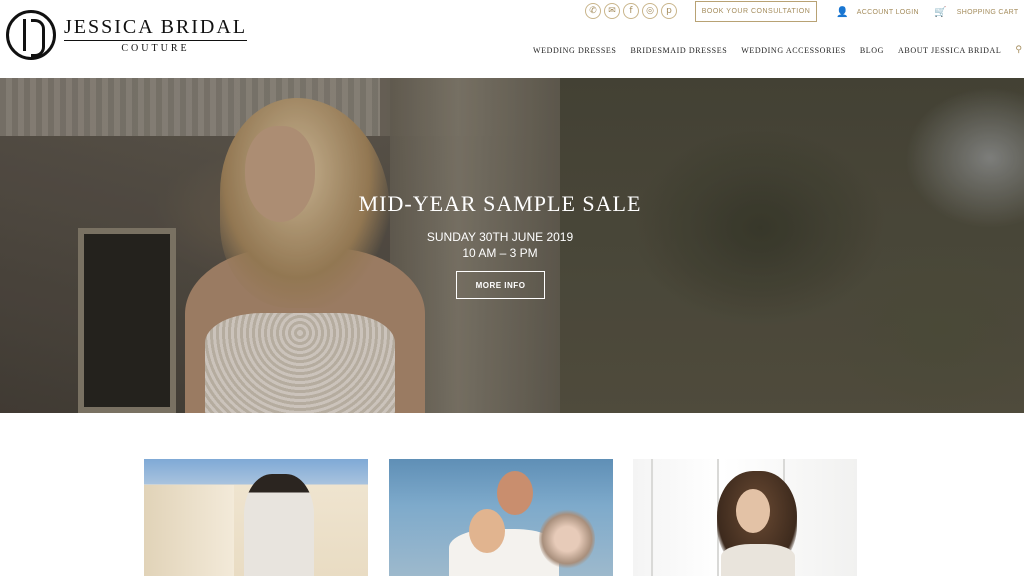  Describe the element at coordinates (500, 285) in the screenshot. I see `more-info-button: MORE INFO` at that location.